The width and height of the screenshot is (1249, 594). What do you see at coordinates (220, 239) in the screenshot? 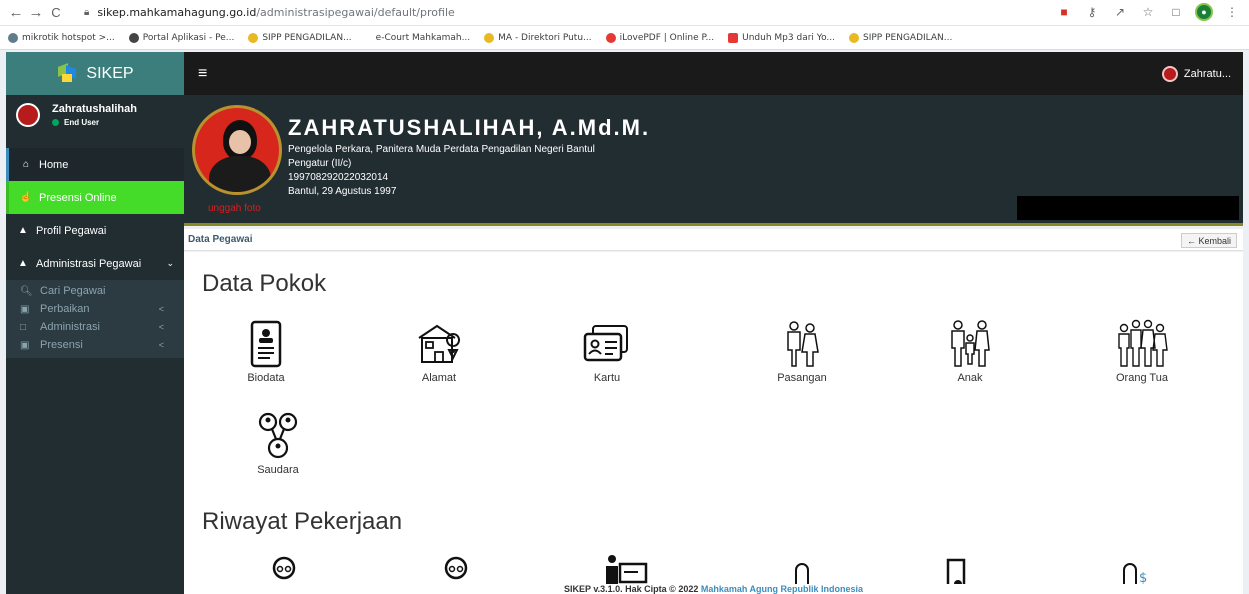
I see `breadcrumb: Data Pegawai` at bounding box center [220, 239].